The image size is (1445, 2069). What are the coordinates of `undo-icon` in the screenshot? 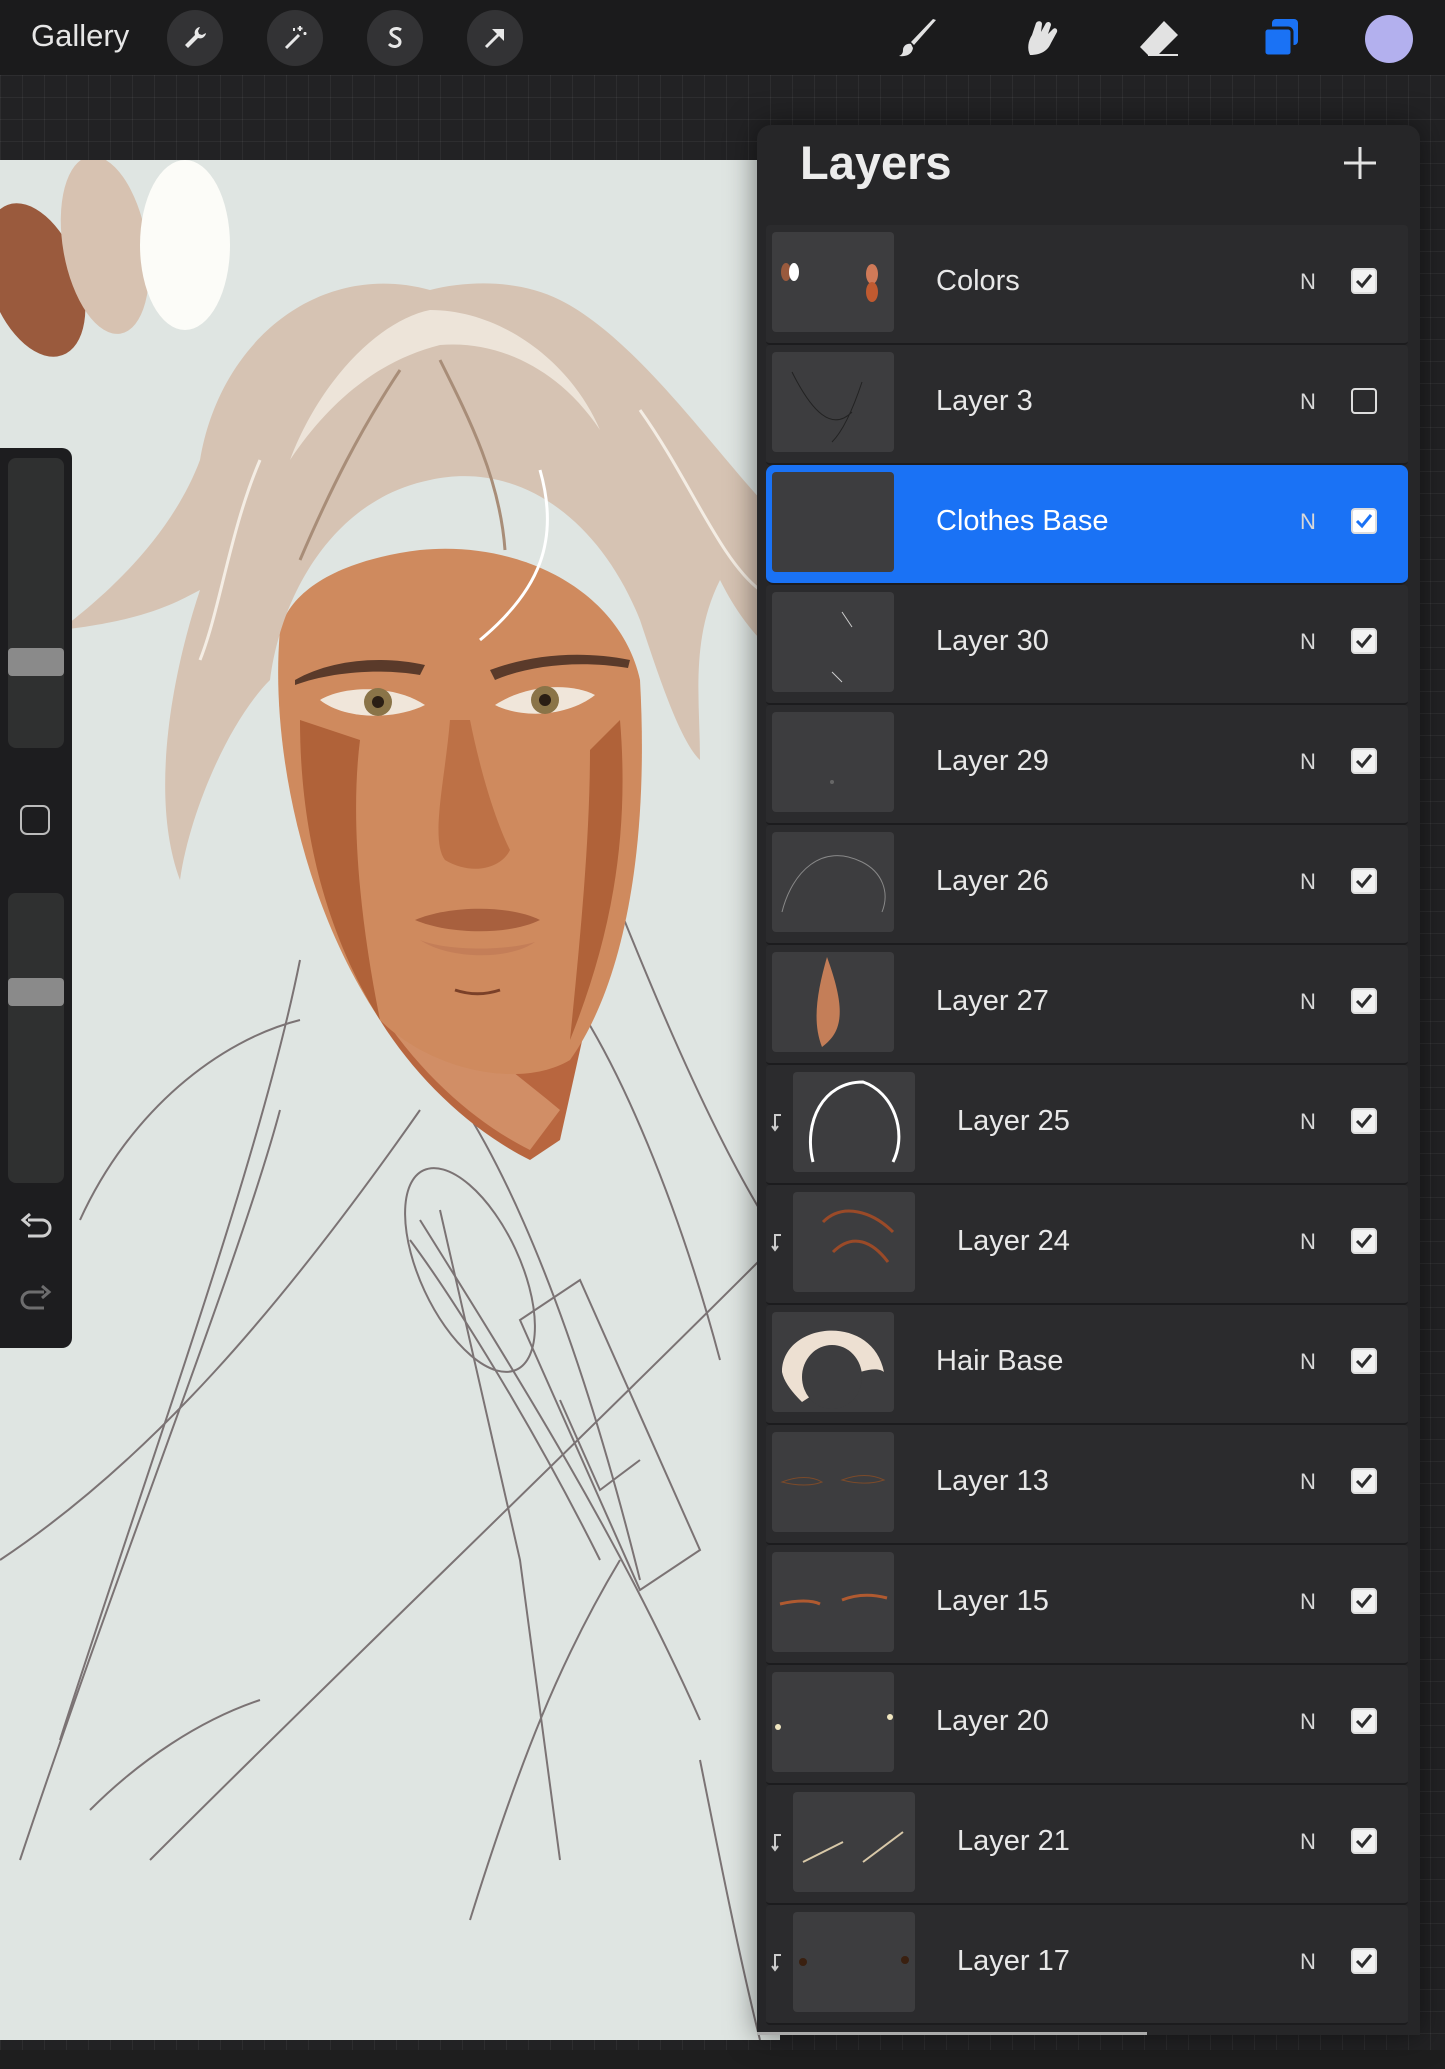 It's located at (36, 1228).